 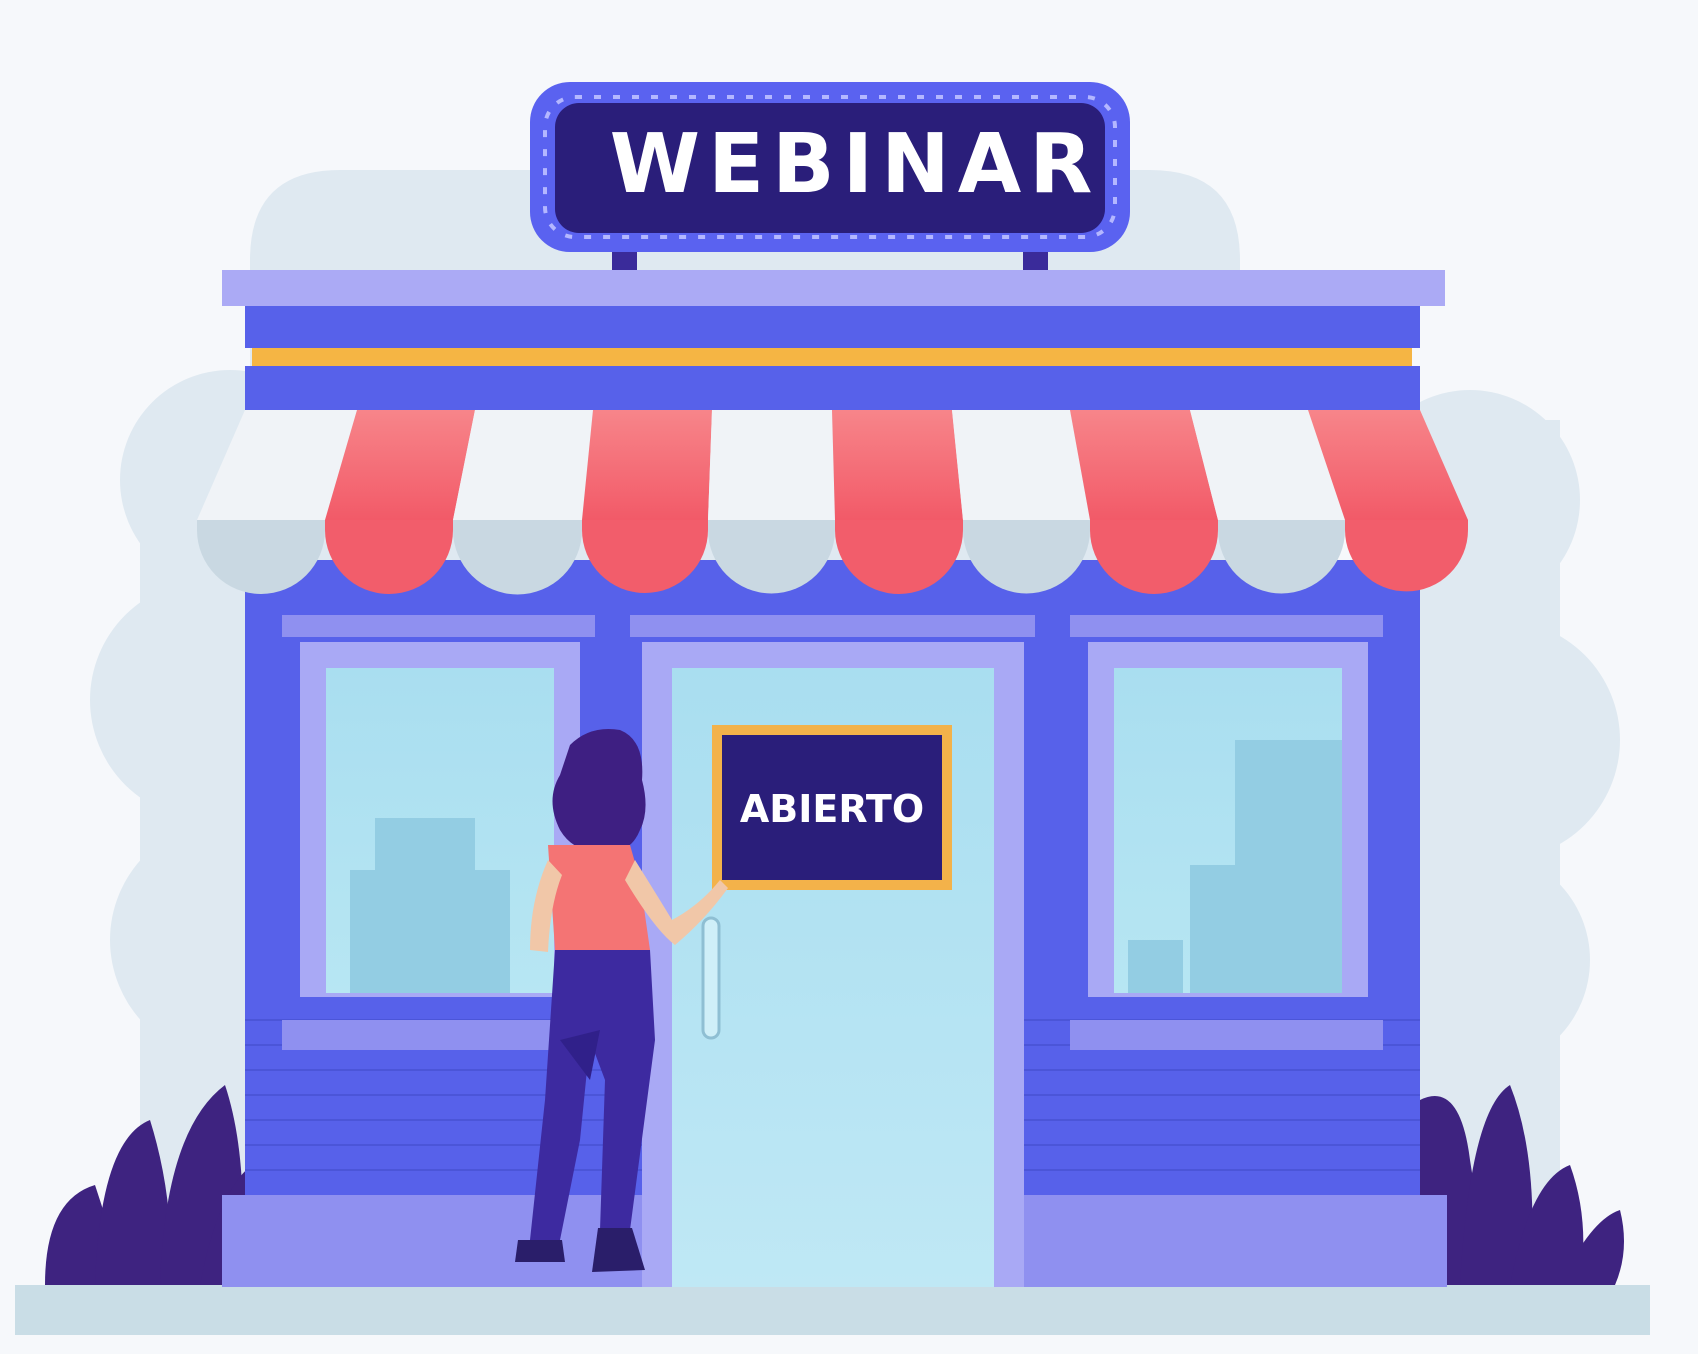 What do you see at coordinates (855, 164) in the screenshot?
I see `webinar-sign-text: WEBINAR` at bounding box center [855, 164].